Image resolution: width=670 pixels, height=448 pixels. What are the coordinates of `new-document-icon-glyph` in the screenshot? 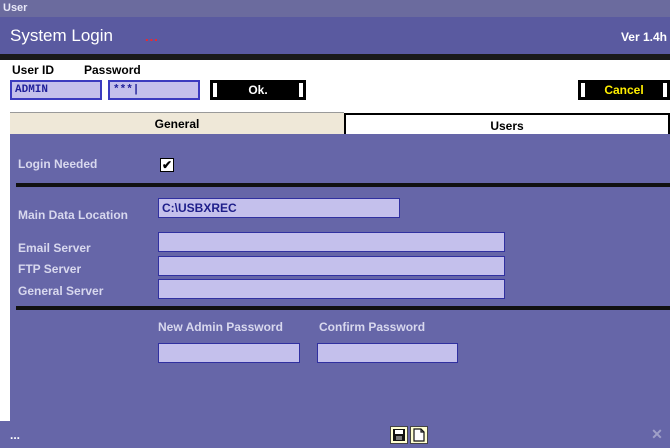 It's located at (419, 435).